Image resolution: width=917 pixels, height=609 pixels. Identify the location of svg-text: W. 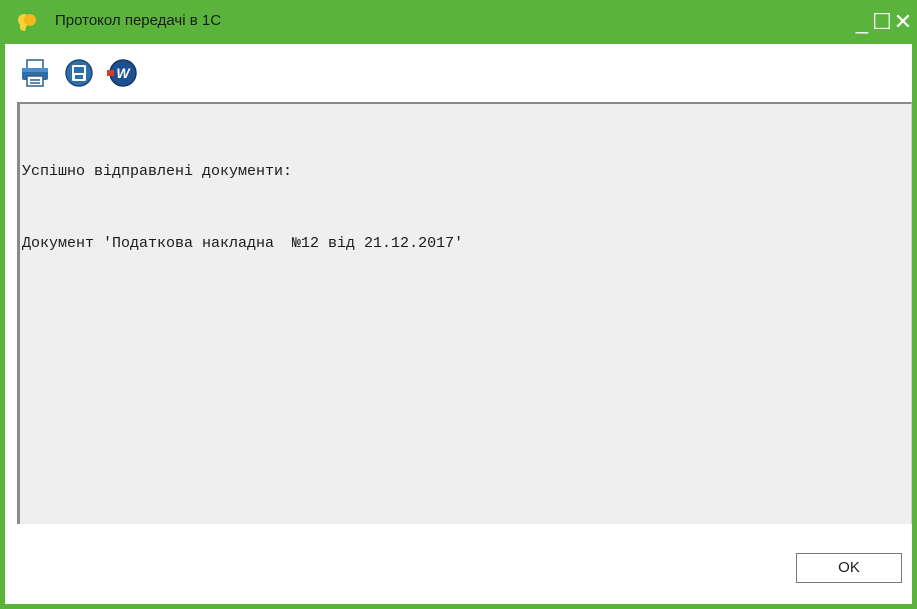
(123, 73).